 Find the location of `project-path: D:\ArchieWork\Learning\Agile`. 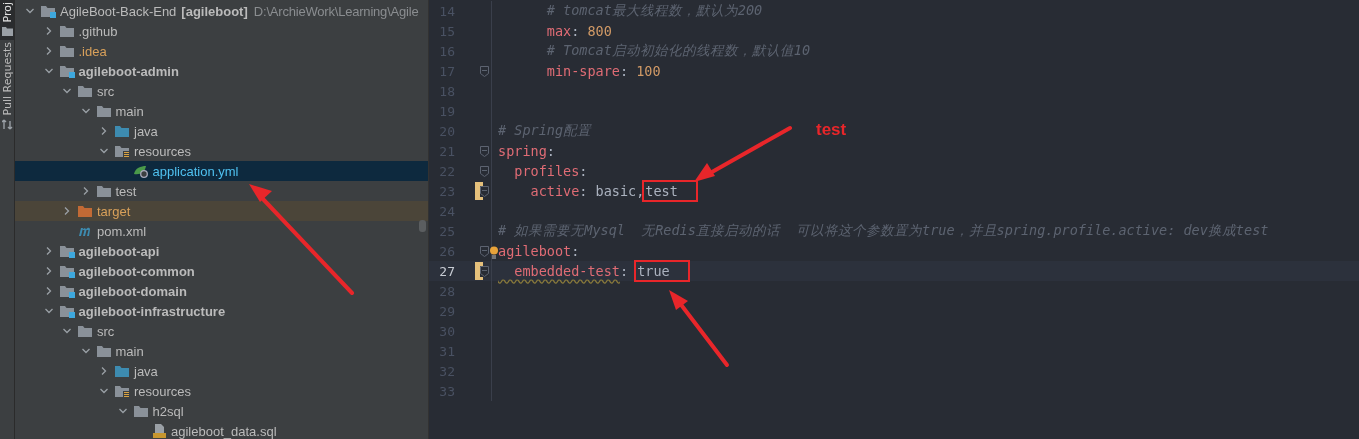

project-path: D:\ArchieWork\Learning\Agile is located at coordinates (336, 11).